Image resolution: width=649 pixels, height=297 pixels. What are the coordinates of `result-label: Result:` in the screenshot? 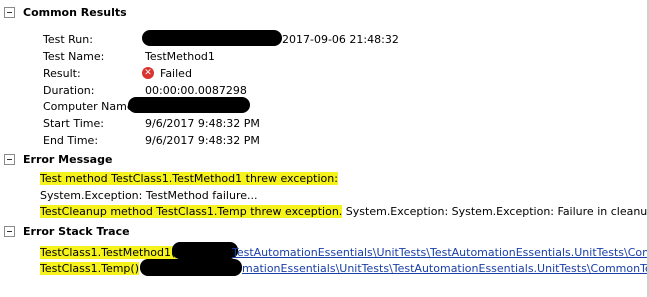 It's located at (62, 73).